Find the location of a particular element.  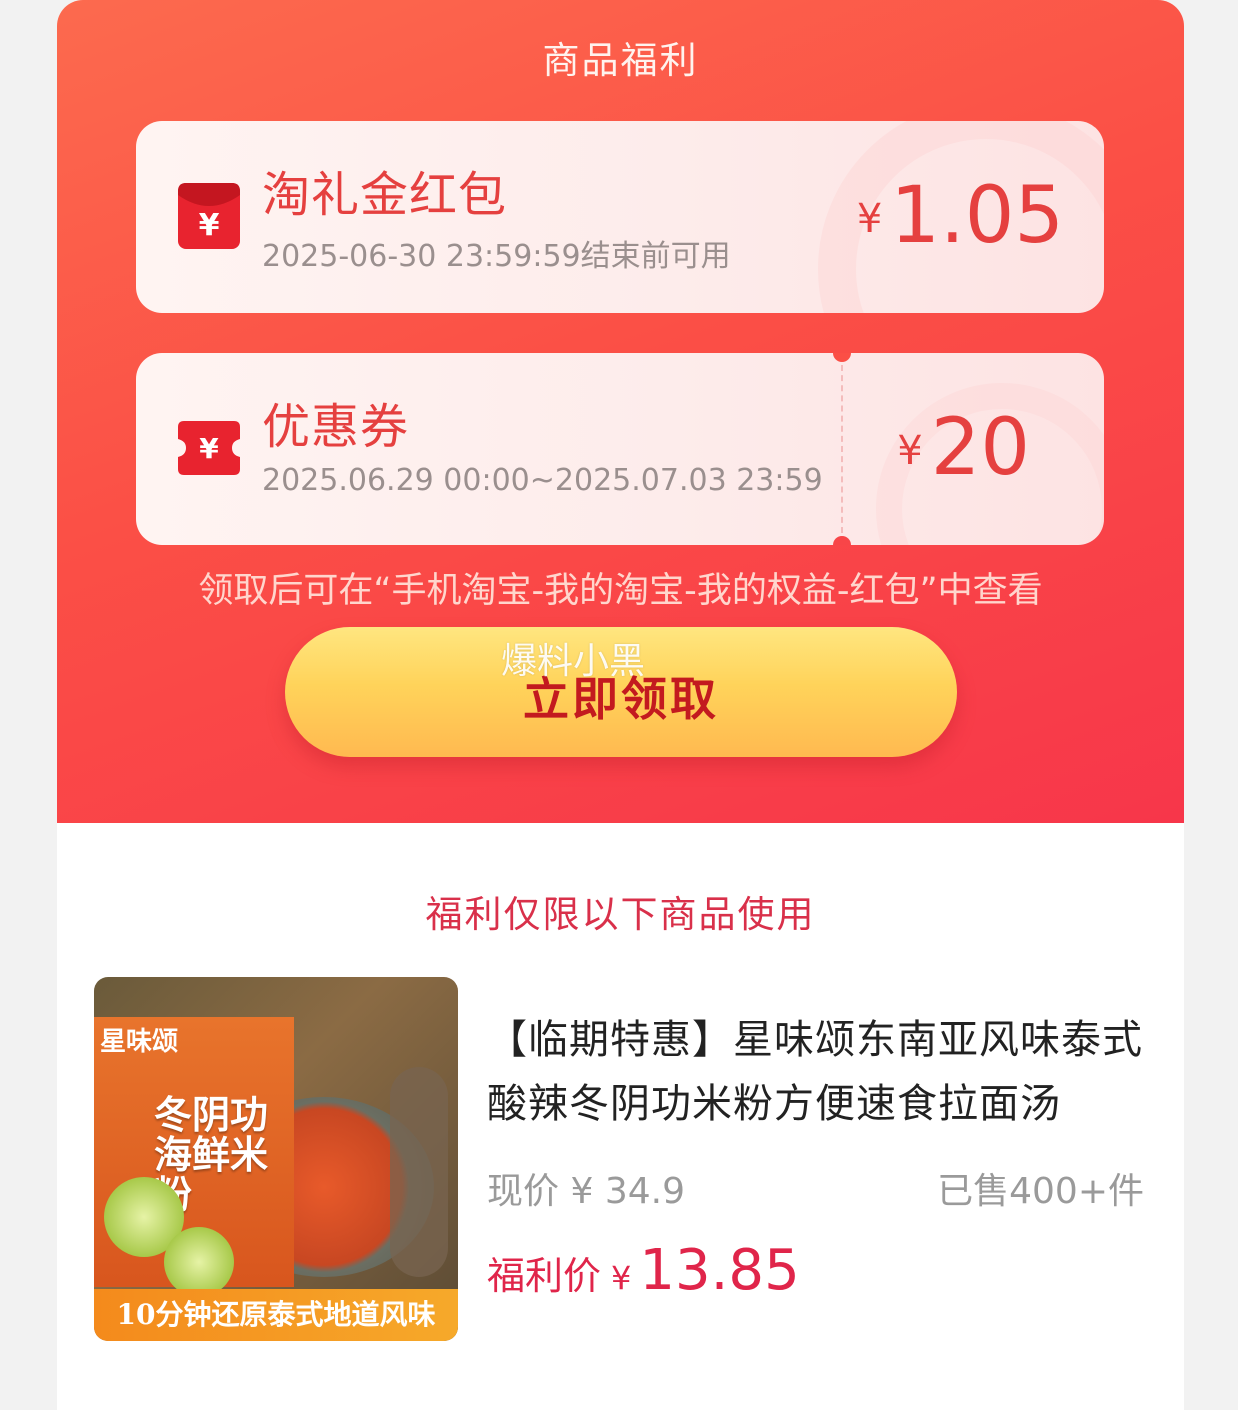

coupon-validity: 2025-06-30 23:59:59结束前可用 is located at coordinates (496, 256).